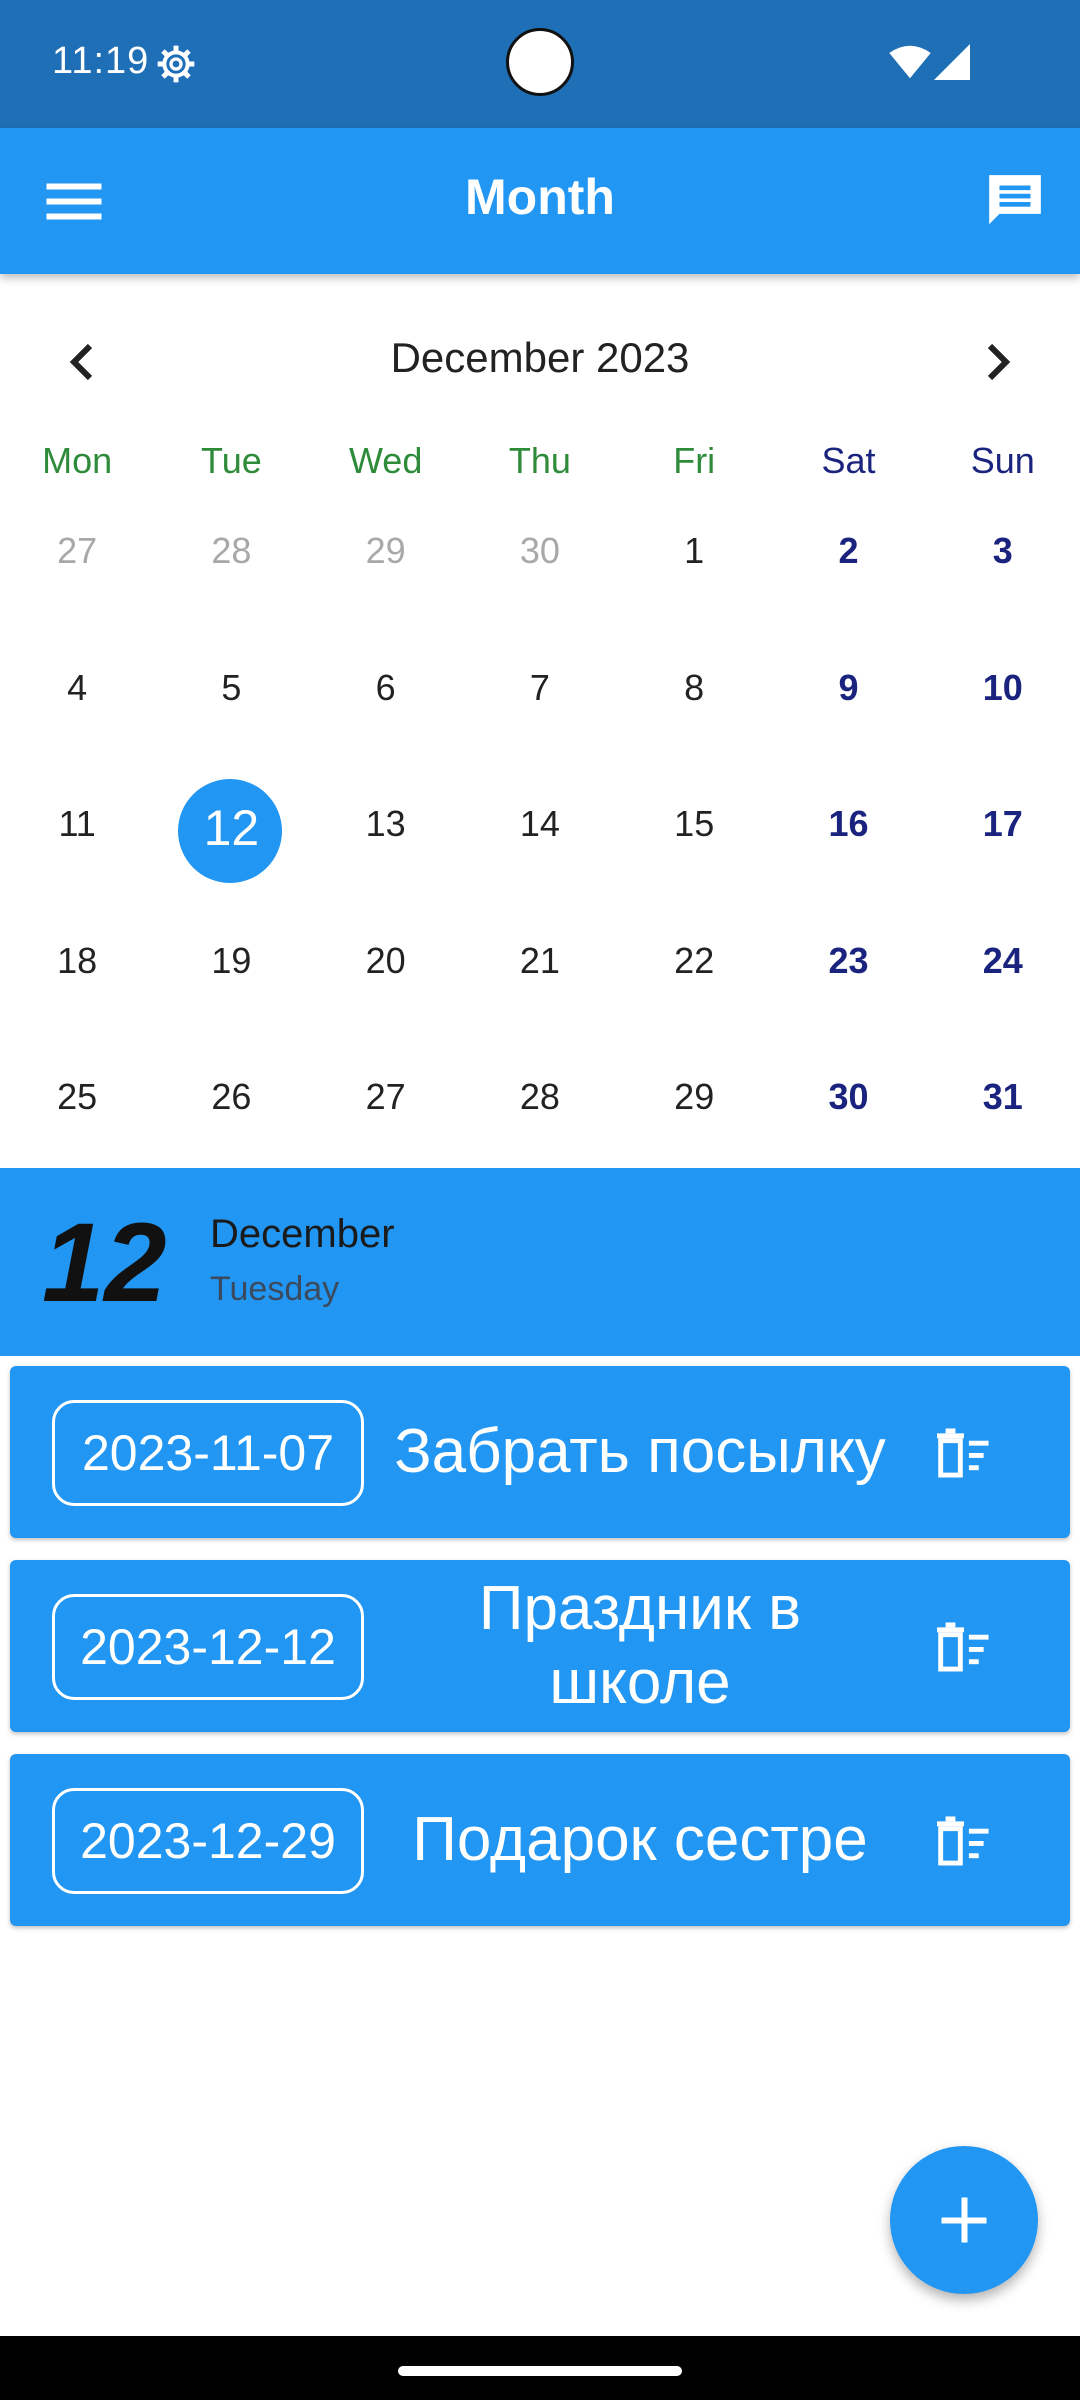 This screenshot has height=2400, width=1080. What do you see at coordinates (1003, 574) in the screenshot?
I see `calendar-day: 3` at bounding box center [1003, 574].